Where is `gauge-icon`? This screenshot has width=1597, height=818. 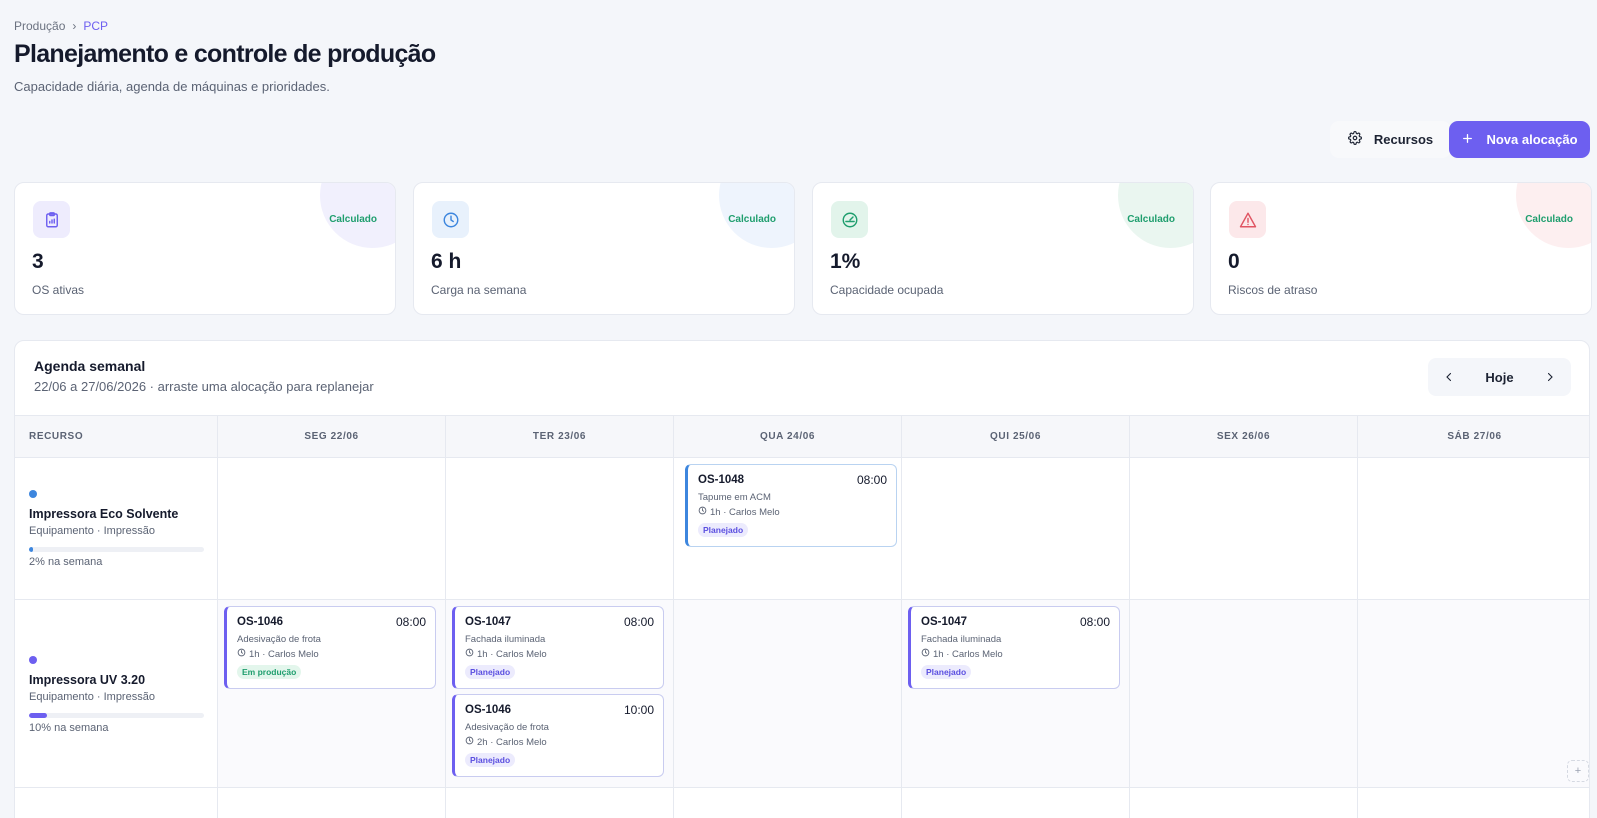 gauge-icon is located at coordinates (849, 219).